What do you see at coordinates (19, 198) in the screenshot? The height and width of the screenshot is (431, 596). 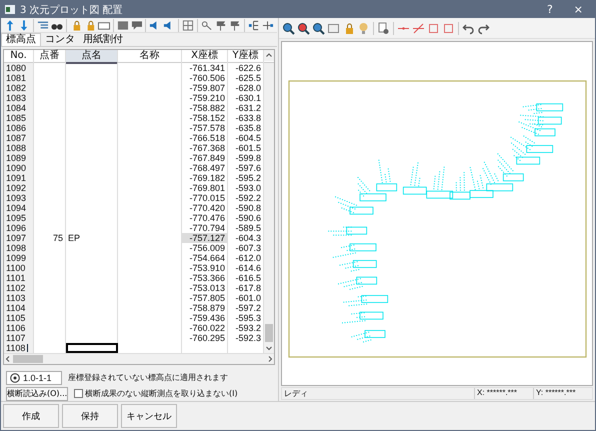 I see `row-number: 1093` at bounding box center [19, 198].